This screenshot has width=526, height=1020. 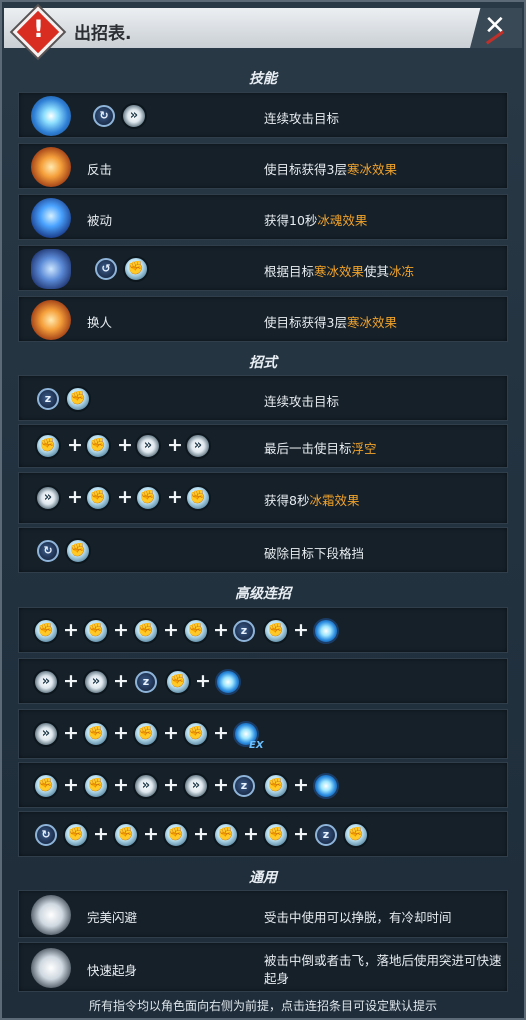 I want to click on counter-skill-icon, so click(x=51, y=167).